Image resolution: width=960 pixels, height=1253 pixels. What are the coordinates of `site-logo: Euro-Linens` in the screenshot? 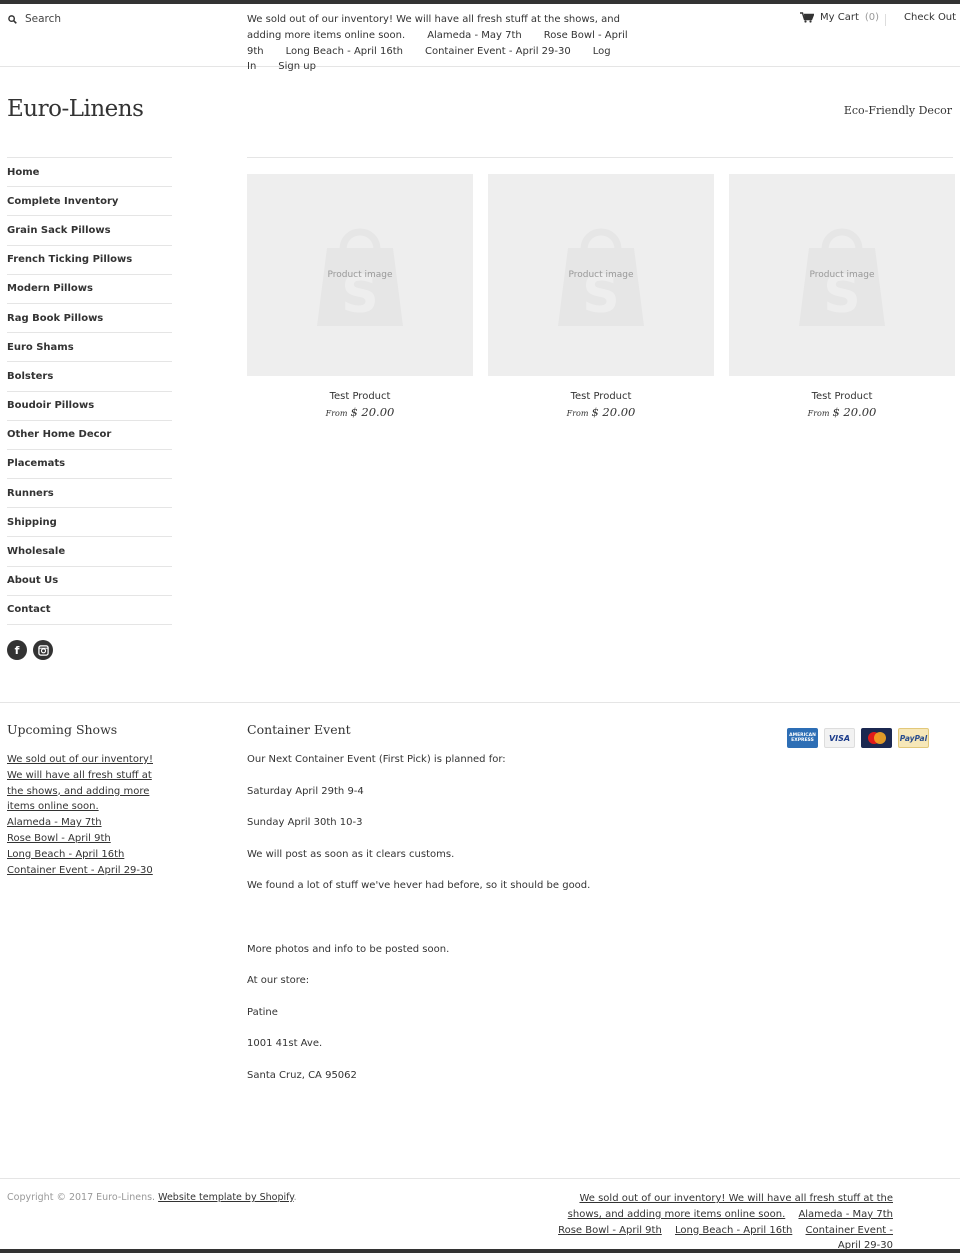 It's located at (75, 109).